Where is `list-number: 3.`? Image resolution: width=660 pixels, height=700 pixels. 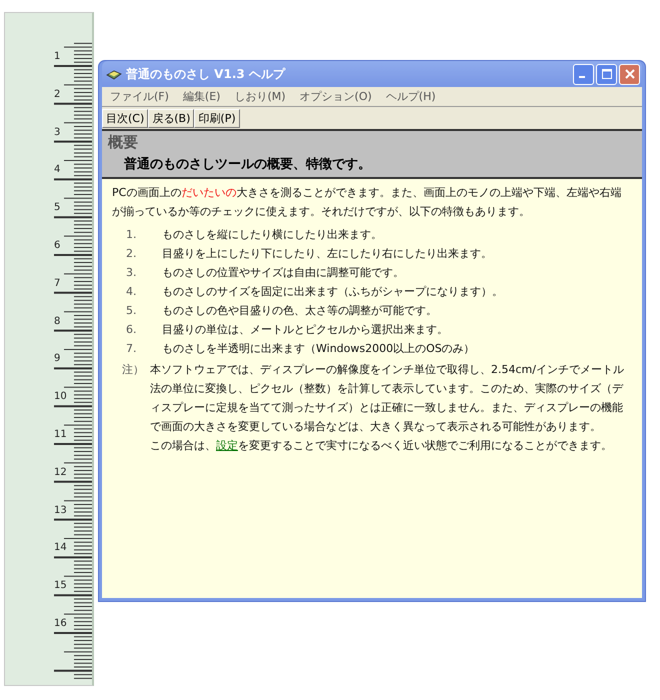
list-number: 3. is located at coordinates (131, 273).